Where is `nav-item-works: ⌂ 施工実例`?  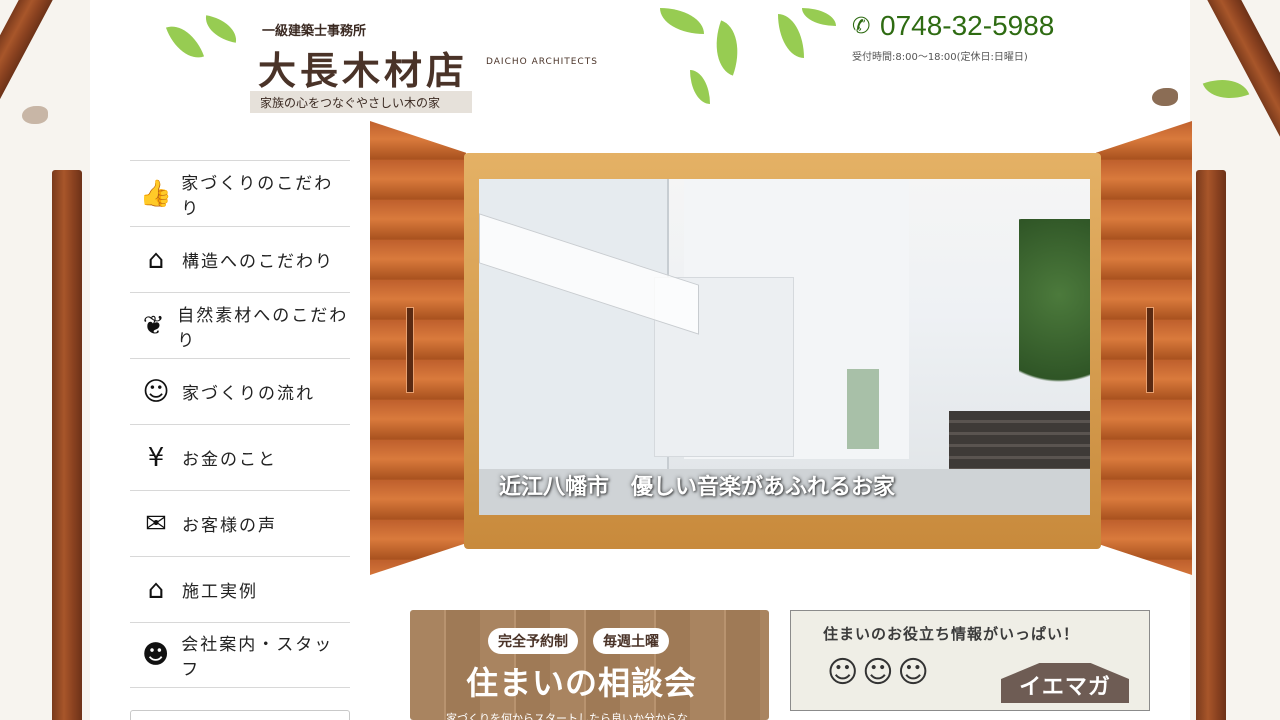
nav-item-works: ⌂ 施工実例 is located at coordinates (240, 589).